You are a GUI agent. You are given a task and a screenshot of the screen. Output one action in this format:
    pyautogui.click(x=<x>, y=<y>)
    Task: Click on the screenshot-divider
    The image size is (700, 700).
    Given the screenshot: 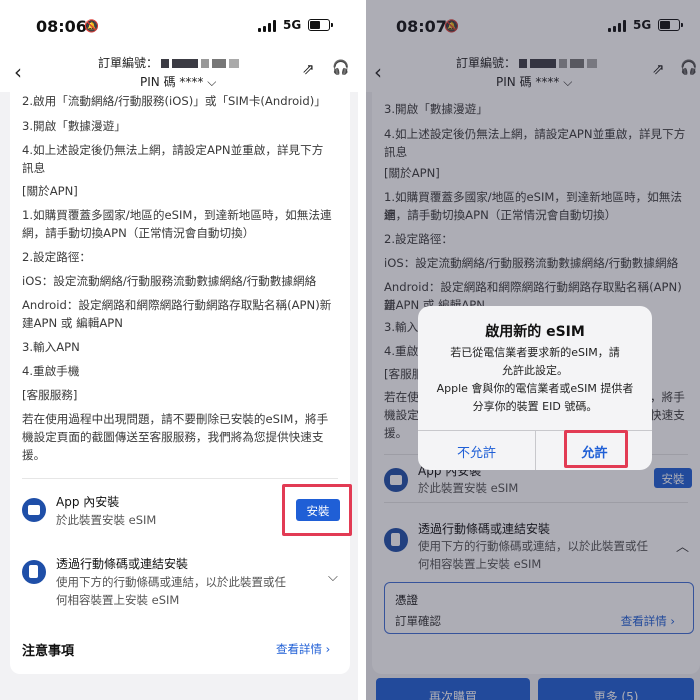 What is the action you would take?
    pyautogui.click(x=362, y=350)
    